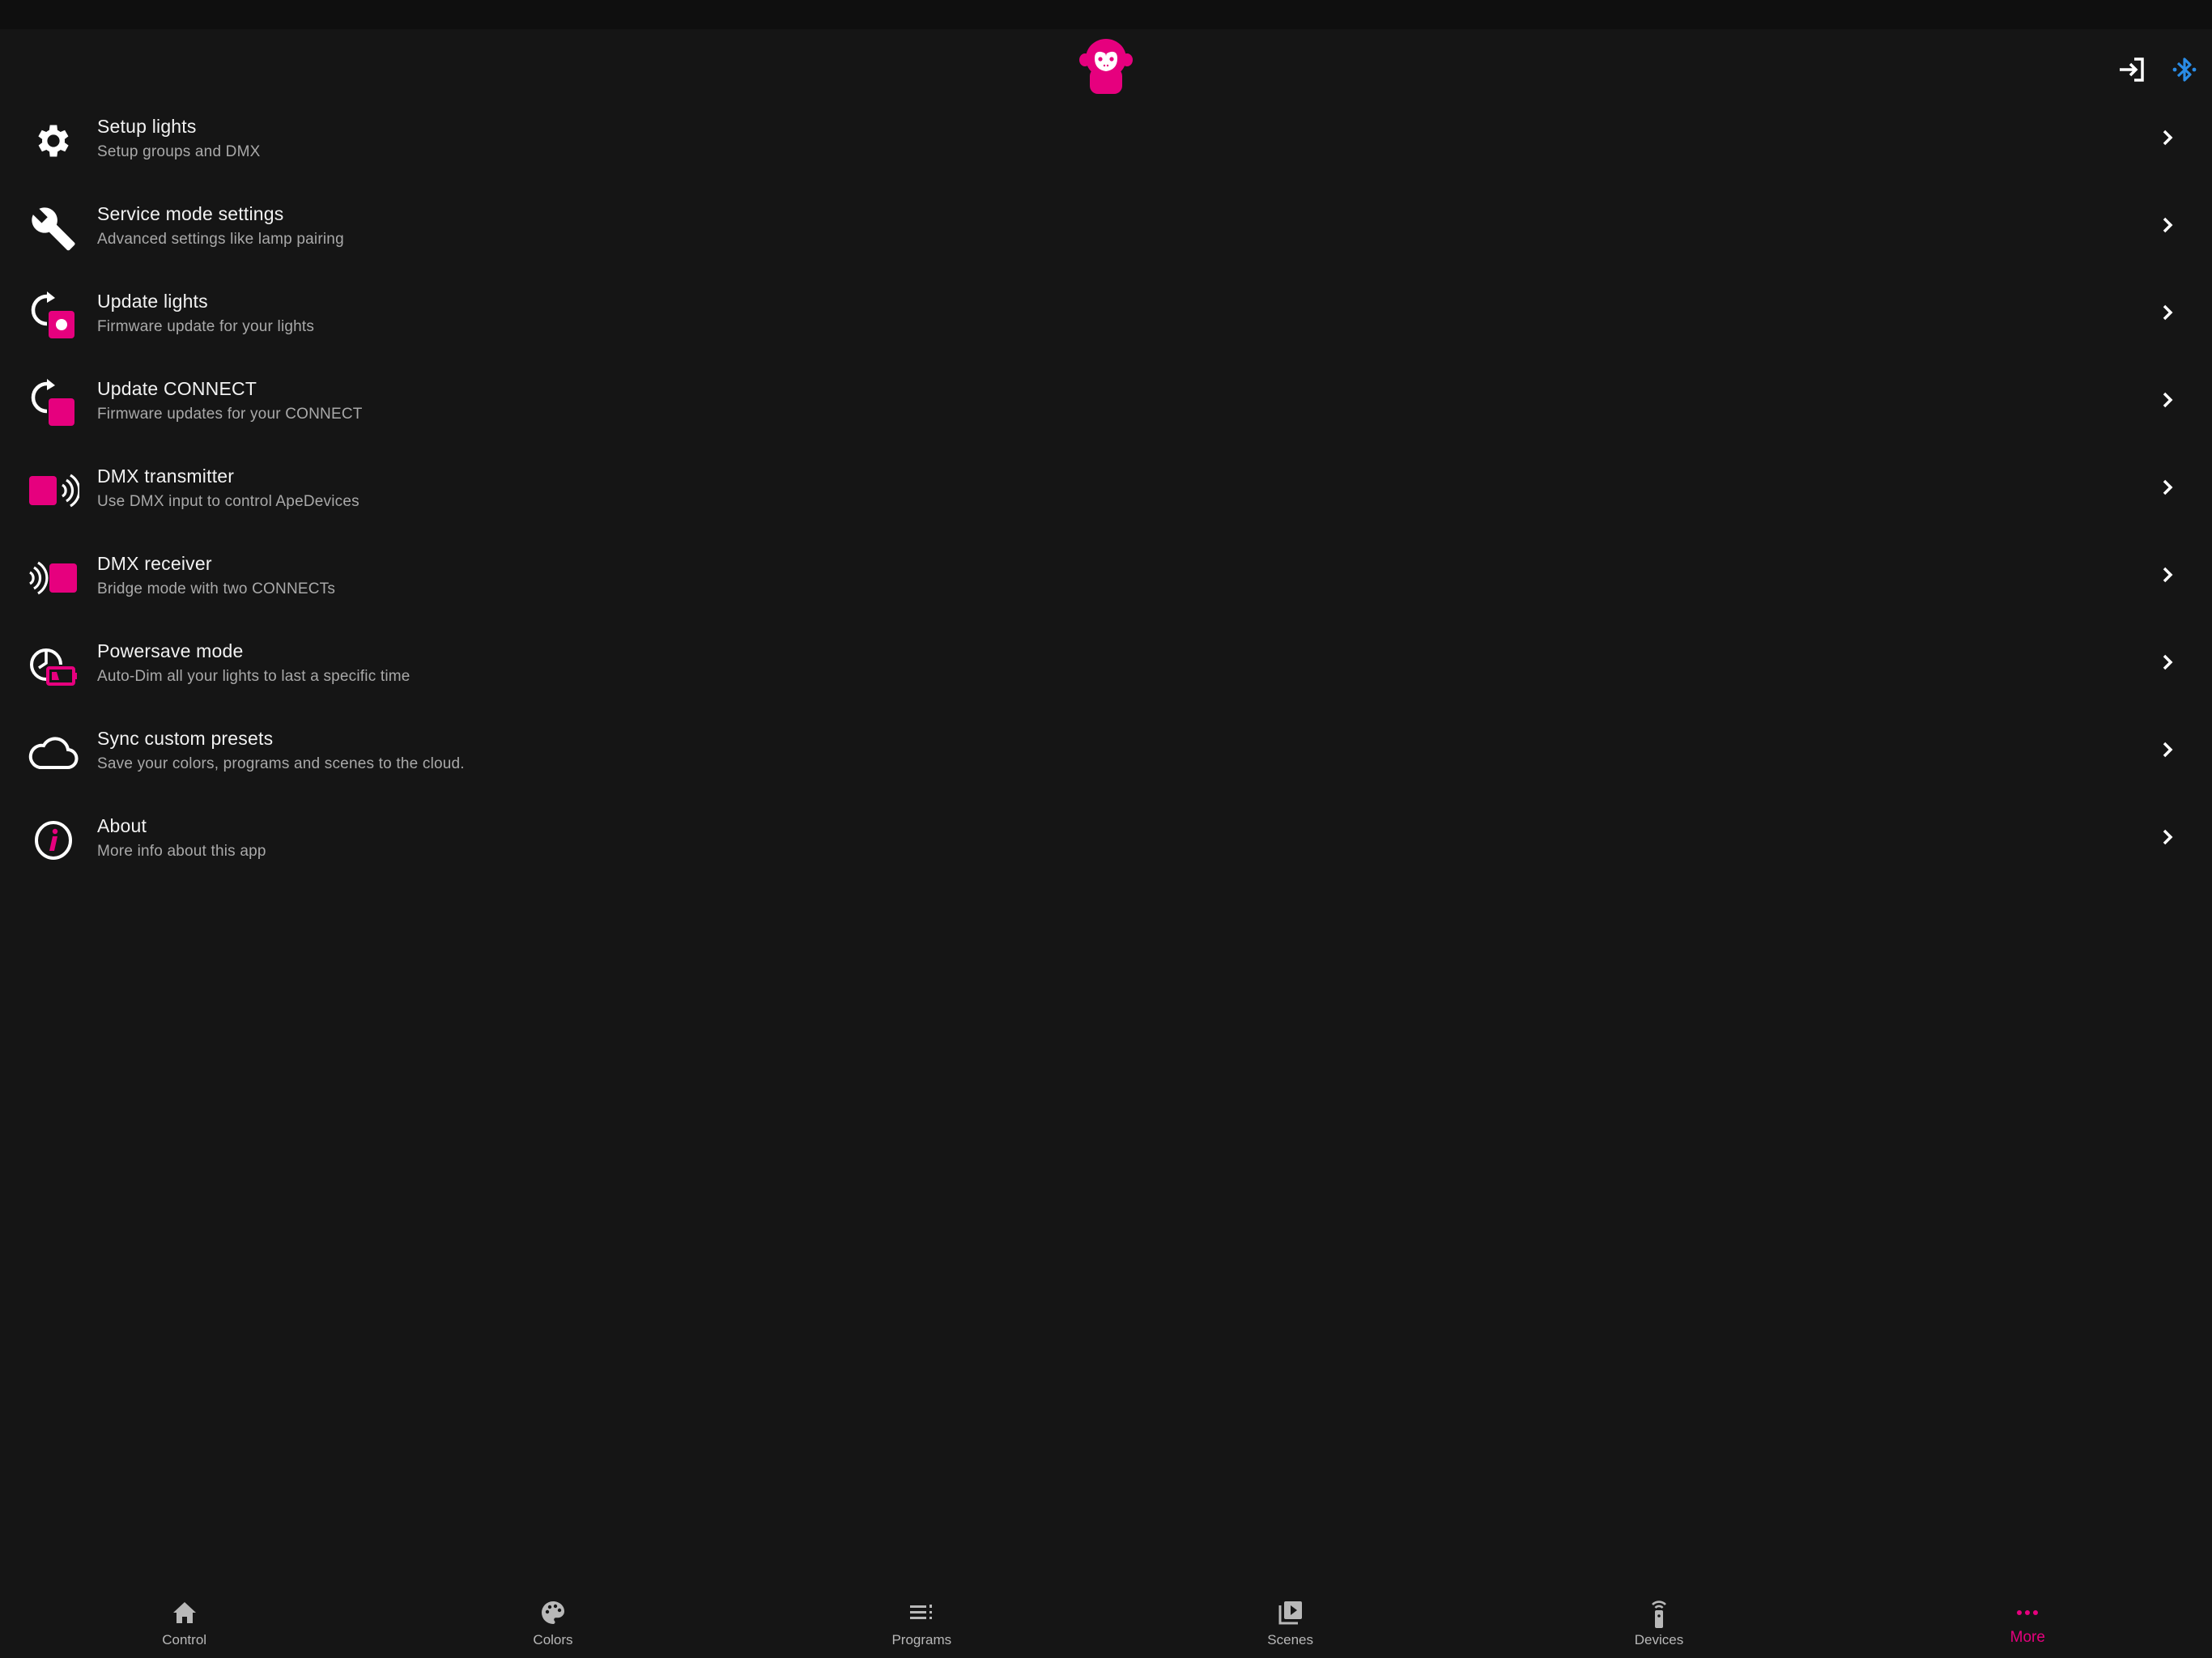 This screenshot has width=2212, height=1658. I want to click on login-button, so click(2133, 70).